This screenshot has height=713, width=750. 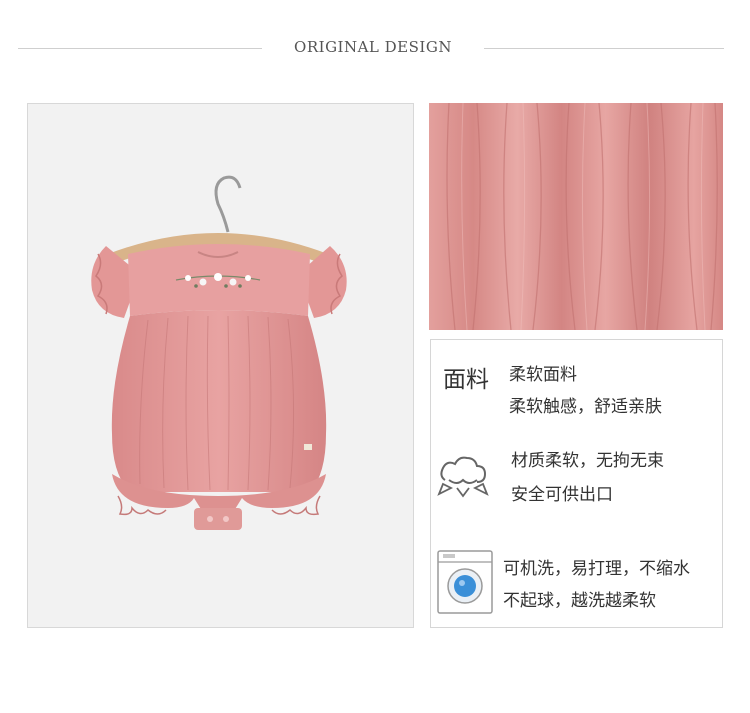 What do you see at coordinates (579, 601) in the screenshot?
I see `washing-line-2: 不起球，越洗越柔软` at bounding box center [579, 601].